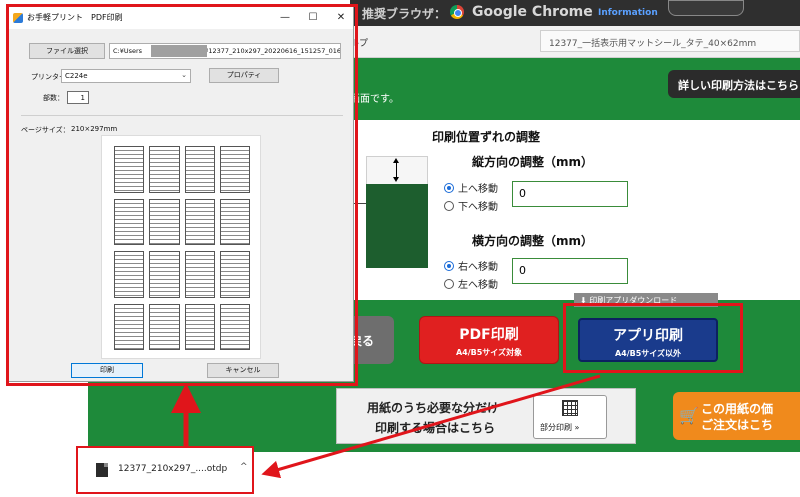  I want to click on vertical-adjust-title: 縦方向の調整（mm）, so click(533, 162).